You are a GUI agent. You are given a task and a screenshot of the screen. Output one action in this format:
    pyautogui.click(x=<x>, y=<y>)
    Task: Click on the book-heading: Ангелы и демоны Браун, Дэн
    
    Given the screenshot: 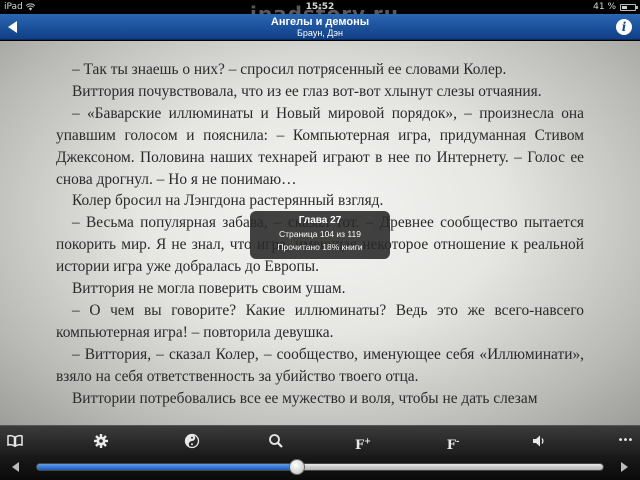 What is the action you would take?
    pyautogui.click(x=320, y=27)
    